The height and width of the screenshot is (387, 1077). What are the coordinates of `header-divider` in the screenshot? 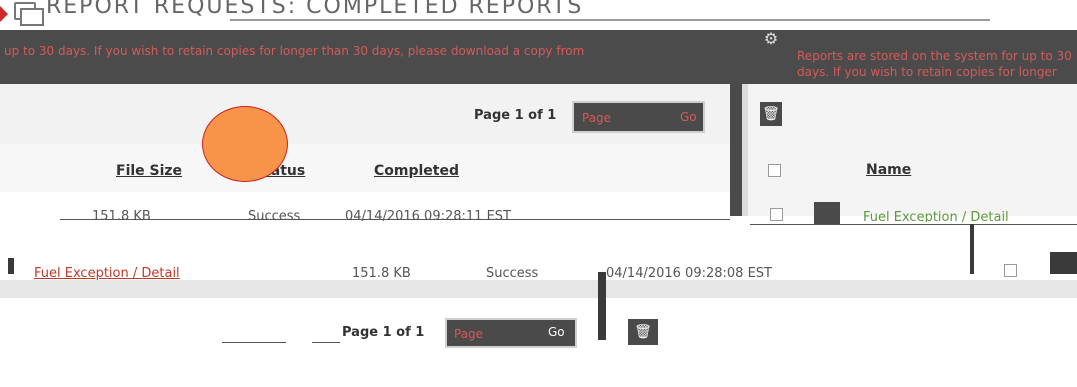 It's located at (610, 20).